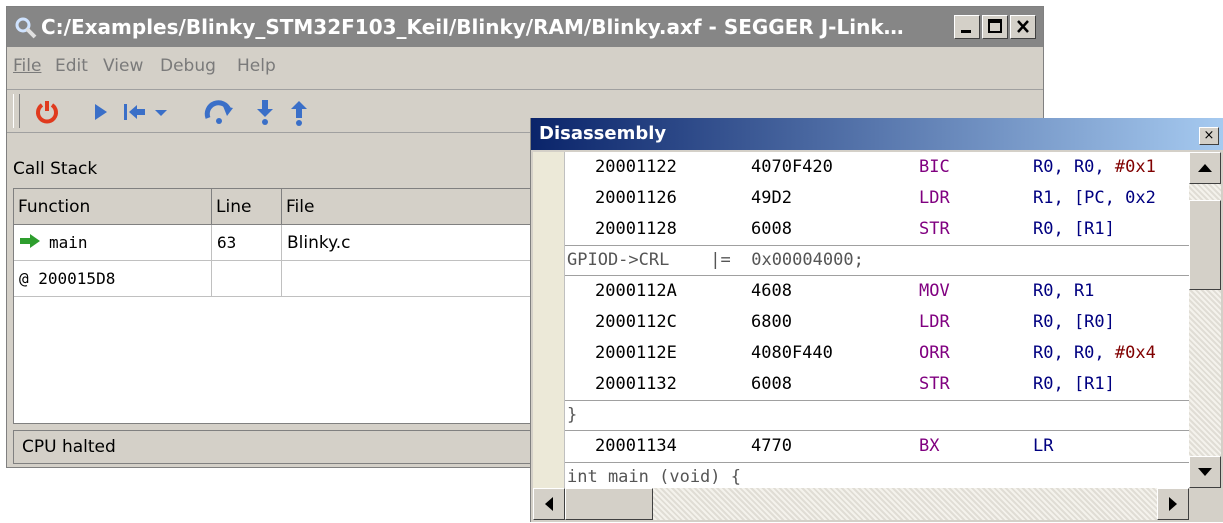 The image size is (1223, 523). Describe the element at coordinates (220, 112) in the screenshot. I see `step-over-icon` at that location.